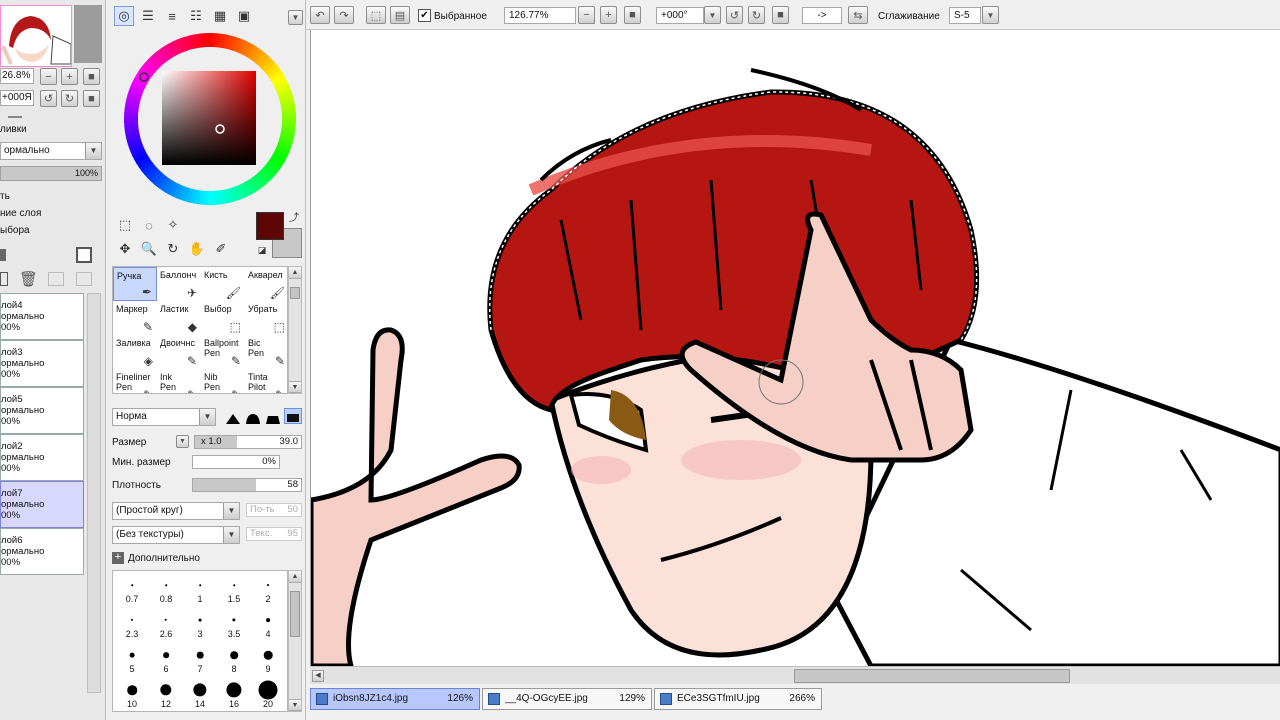  Describe the element at coordinates (166, 624) in the screenshot. I see `brush-size-preset: 2.6` at that location.